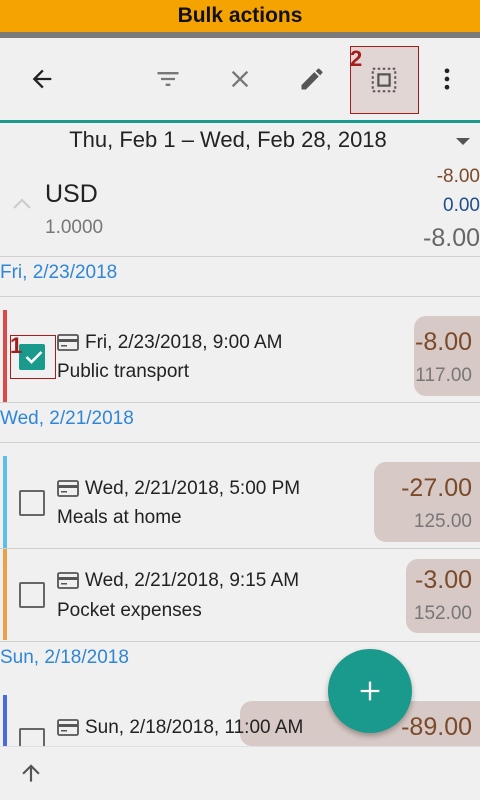 This screenshot has width=480, height=800. What do you see at coordinates (451, 238) in the screenshot?
I see `total-sum: -8.00` at bounding box center [451, 238].